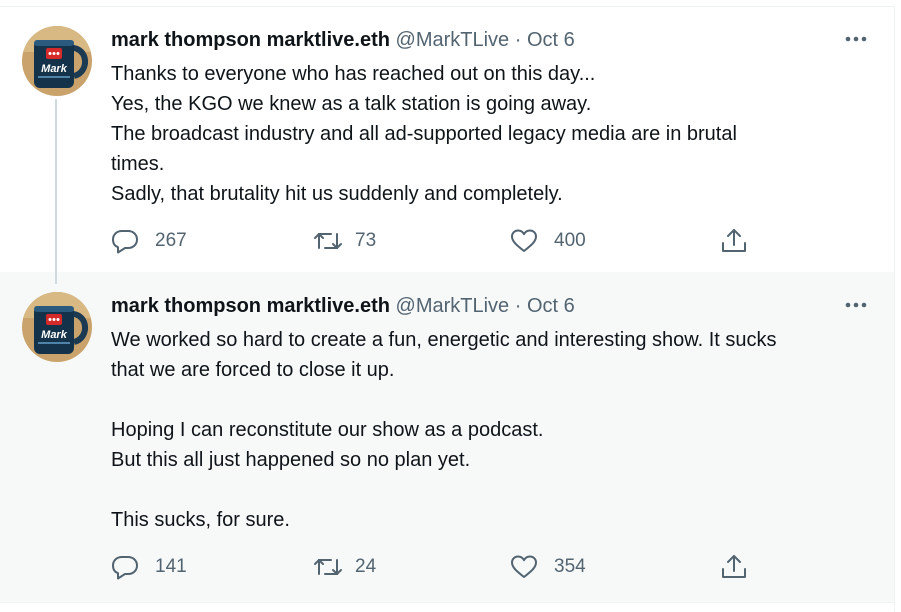  What do you see at coordinates (253, 370) in the screenshot?
I see `tweet-text-line: that we are forced to close it up.` at bounding box center [253, 370].